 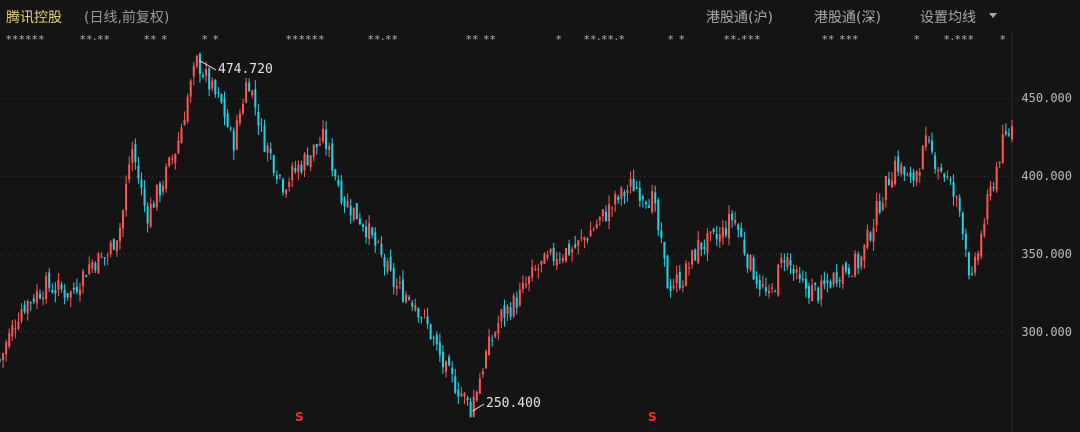 I want to click on y-tick-label: 300.000, so click(x=1046, y=332).